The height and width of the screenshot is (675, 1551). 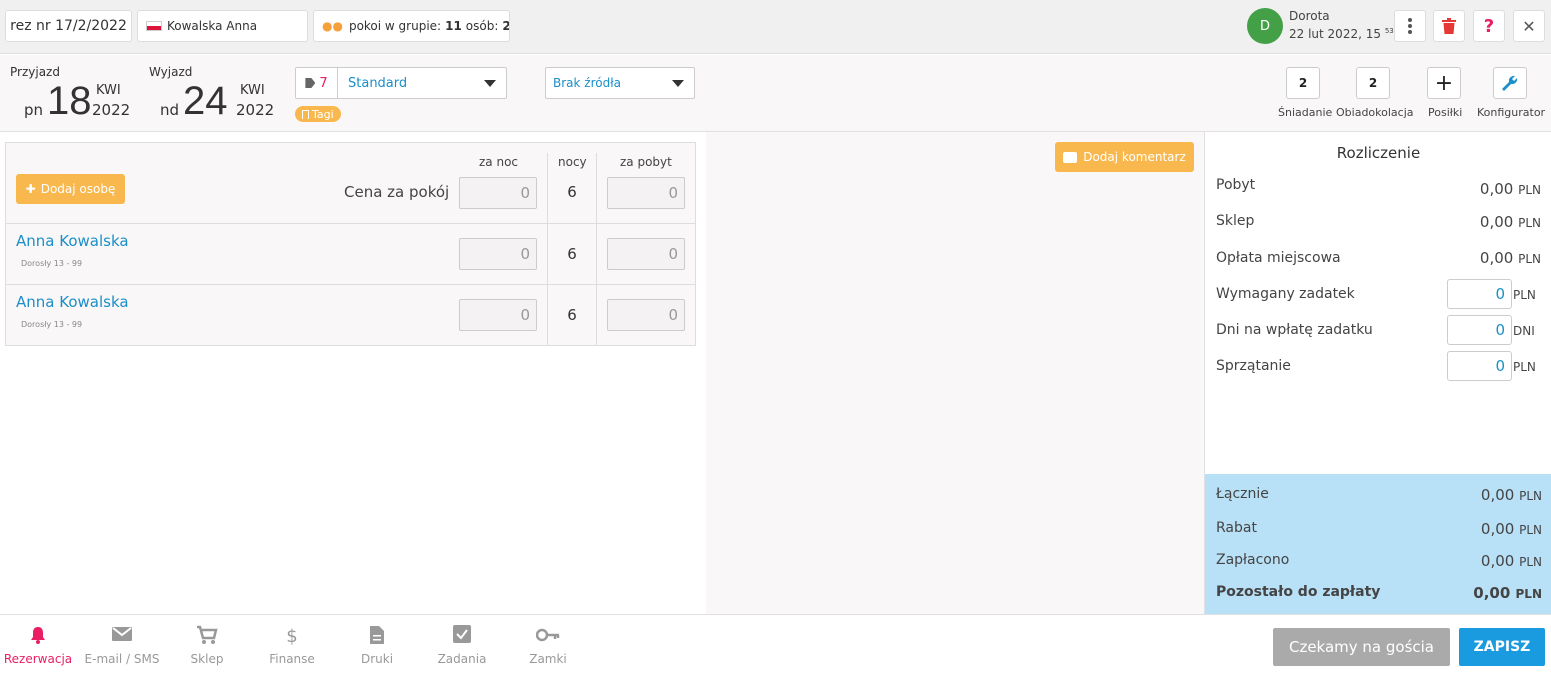 What do you see at coordinates (1124, 157) in the screenshot?
I see `add-comment-button: Dodaj komentarz` at bounding box center [1124, 157].